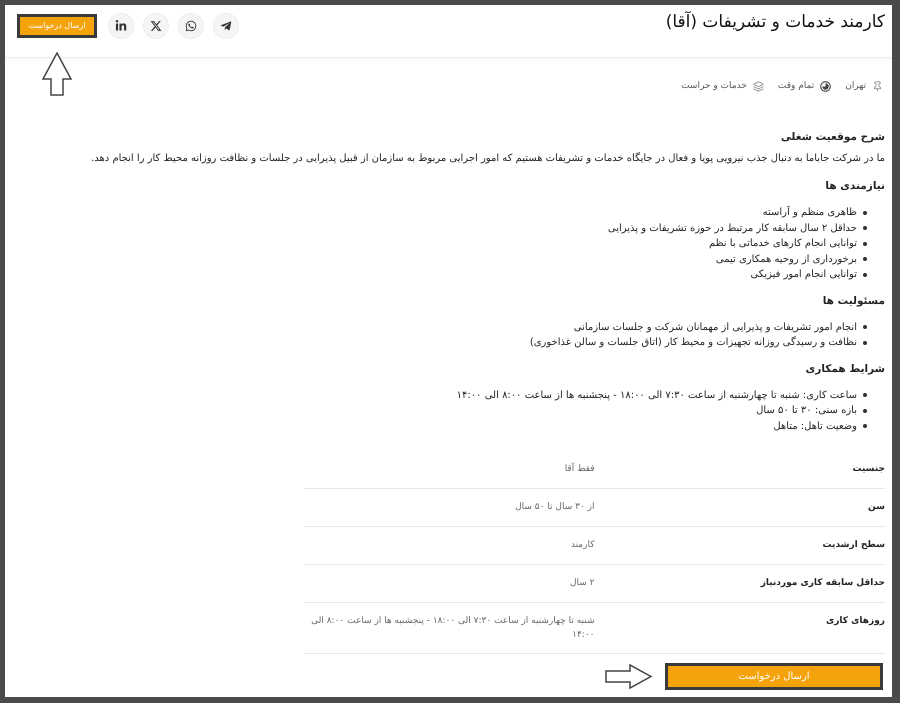  I want to click on detail-value: فقط آقا, so click(579, 469).